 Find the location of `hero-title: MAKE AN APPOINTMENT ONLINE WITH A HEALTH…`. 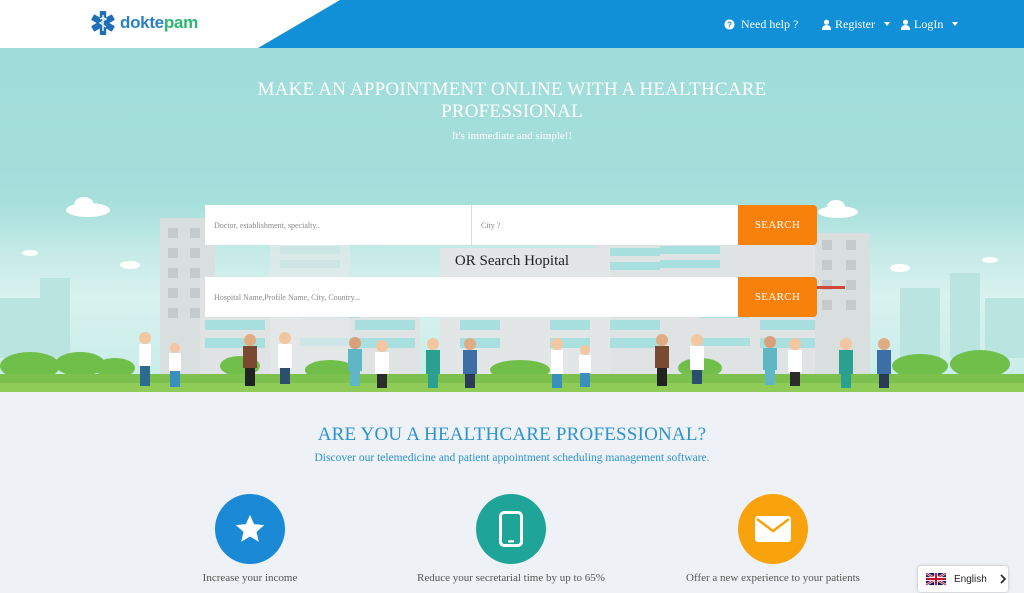

hero-title: MAKE AN APPOINTMENT ONLINE WITH A HEALTH… is located at coordinates (512, 100).